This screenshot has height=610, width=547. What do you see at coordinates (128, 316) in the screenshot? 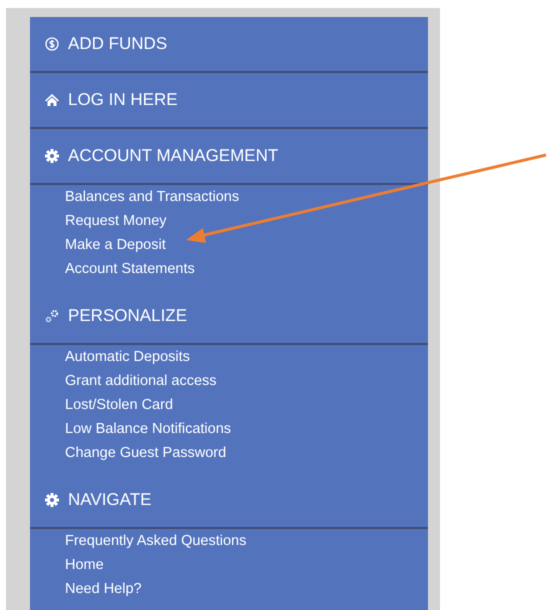
I see `menu-header-link: PERSONALIZE` at bounding box center [128, 316].